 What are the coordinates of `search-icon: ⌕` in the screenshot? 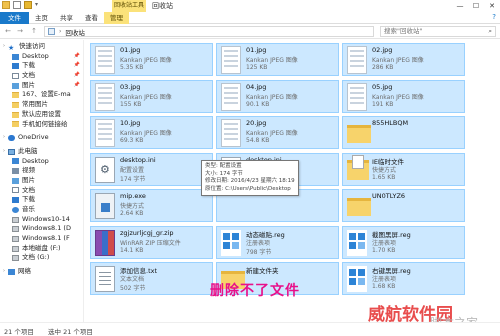 It's located at (490, 31).